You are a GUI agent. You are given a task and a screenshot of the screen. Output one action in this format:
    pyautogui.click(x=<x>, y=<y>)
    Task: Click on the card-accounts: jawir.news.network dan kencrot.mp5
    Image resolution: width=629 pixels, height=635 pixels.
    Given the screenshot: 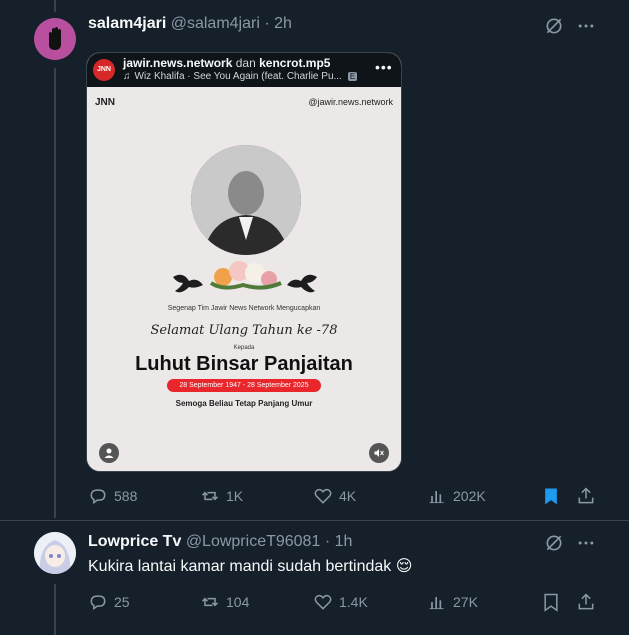 What is the action you would take?
    pyautogui.click(x=226, y=63)
    